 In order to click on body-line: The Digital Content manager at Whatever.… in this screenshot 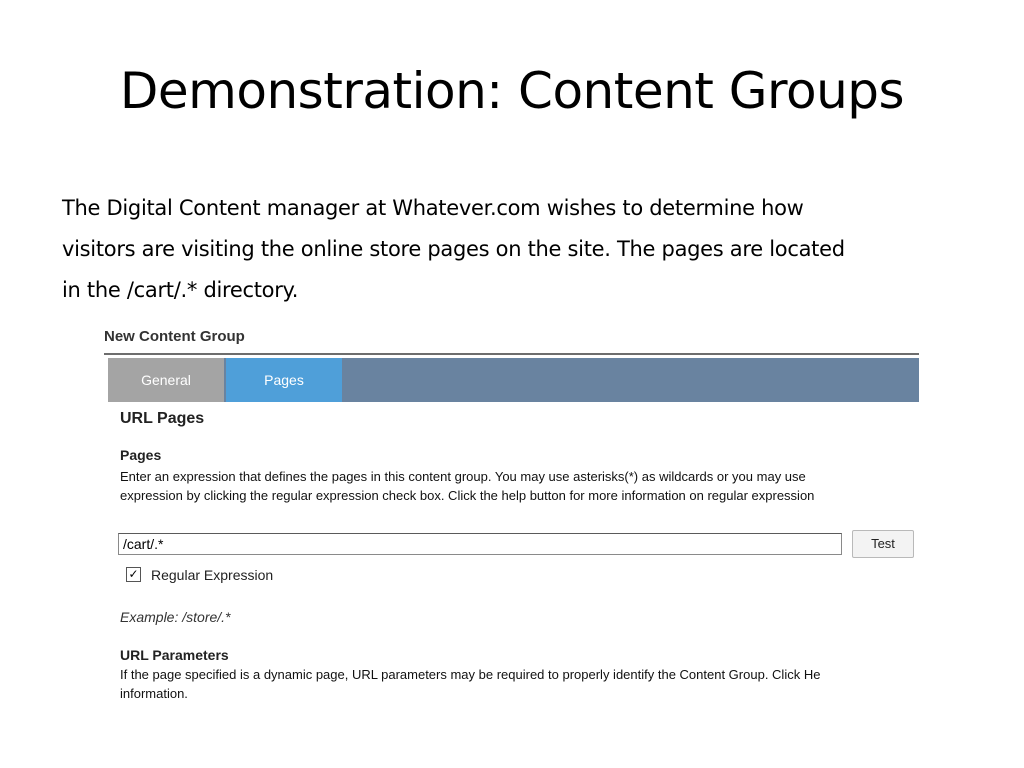, I will do `click(433, 208)`.